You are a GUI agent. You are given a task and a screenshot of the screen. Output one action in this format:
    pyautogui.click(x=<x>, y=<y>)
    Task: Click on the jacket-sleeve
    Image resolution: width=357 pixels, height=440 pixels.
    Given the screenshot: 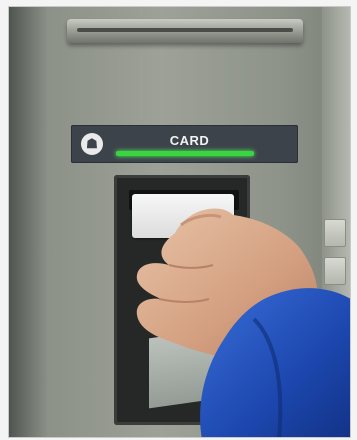 What is the action you would take?
    pyautogui.click(x=275, y=362)
    